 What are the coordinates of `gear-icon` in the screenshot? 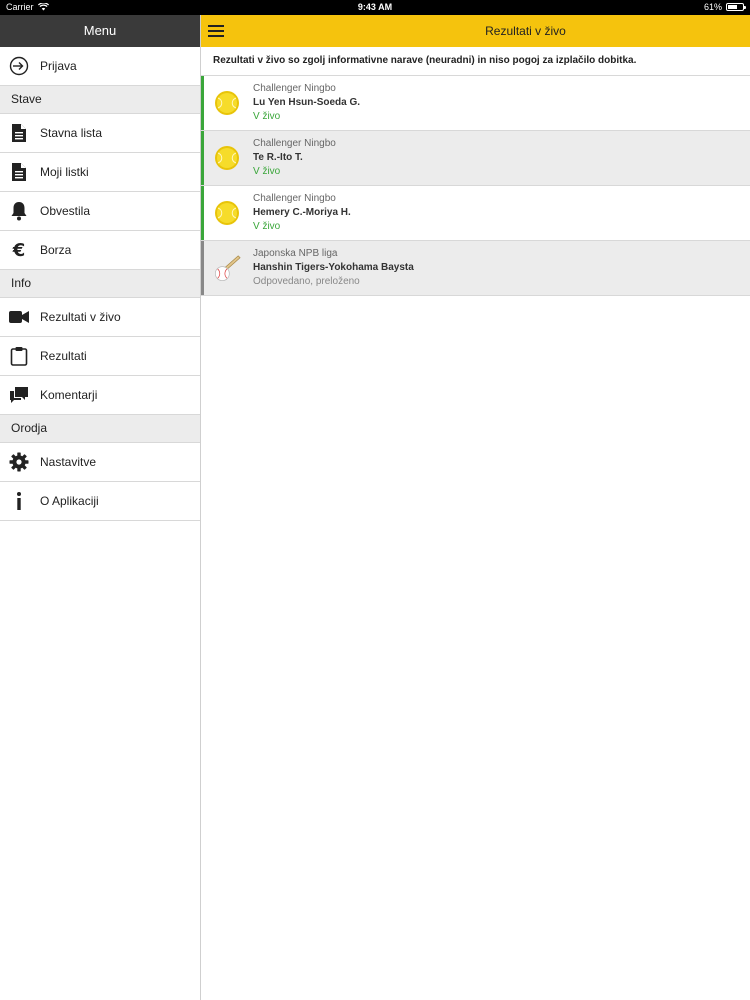 It's located at (19, 462).